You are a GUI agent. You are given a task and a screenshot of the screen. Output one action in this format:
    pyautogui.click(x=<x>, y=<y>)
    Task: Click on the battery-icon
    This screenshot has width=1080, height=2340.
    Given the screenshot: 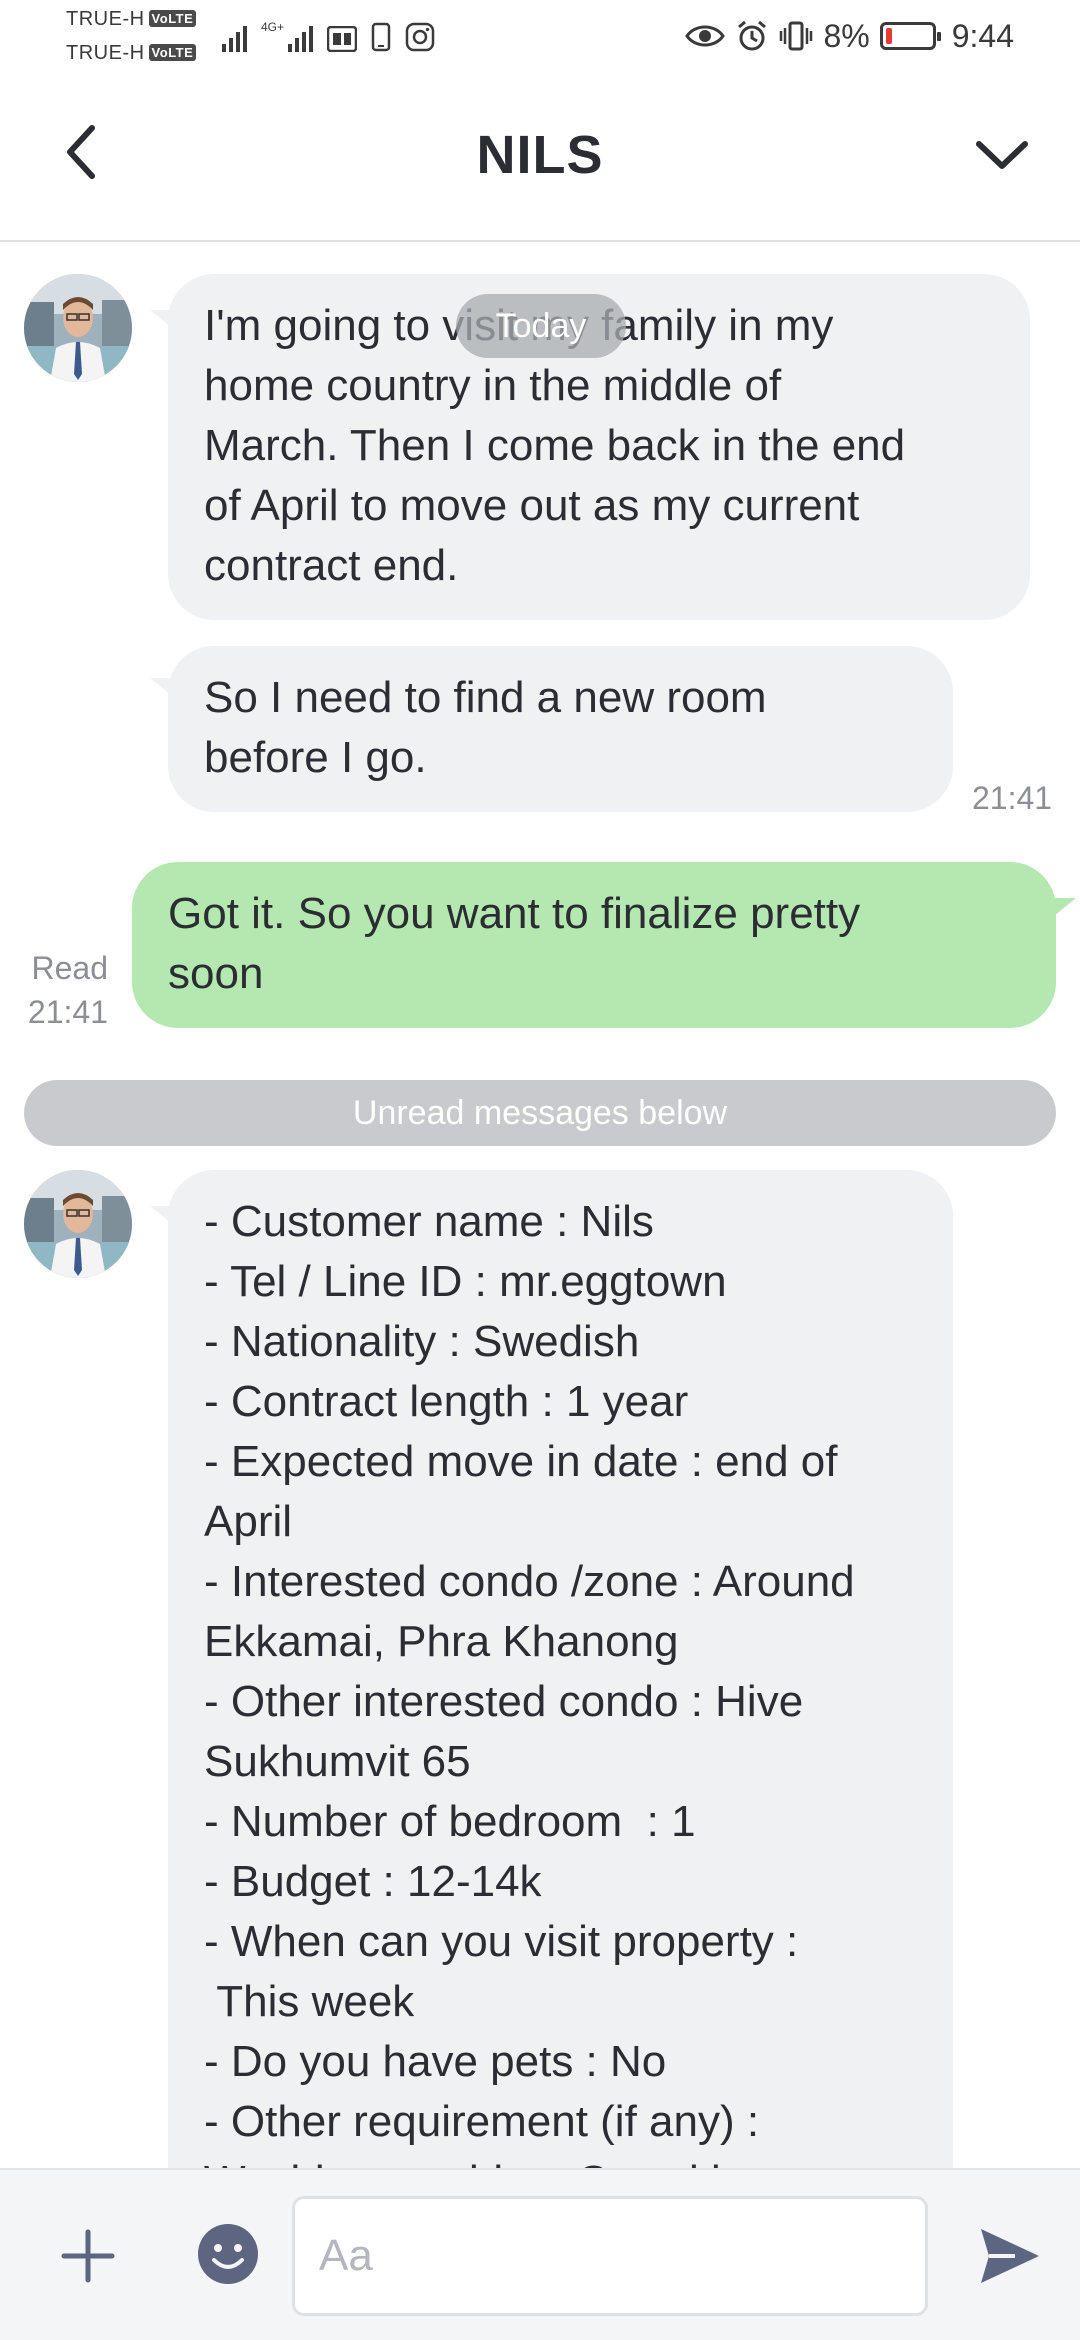 What is the action you would take?
    pyautogui.click(x=910, y=36)
    